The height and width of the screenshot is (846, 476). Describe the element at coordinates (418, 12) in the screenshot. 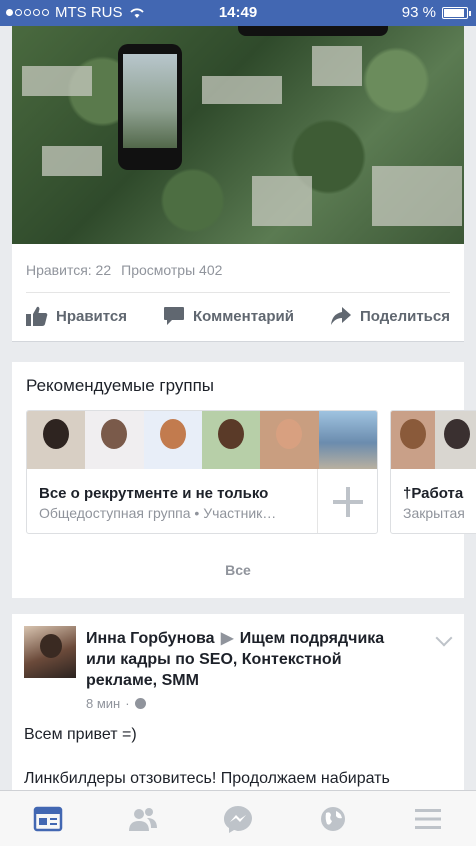

I see `battery-percent: 93 %` at that location.